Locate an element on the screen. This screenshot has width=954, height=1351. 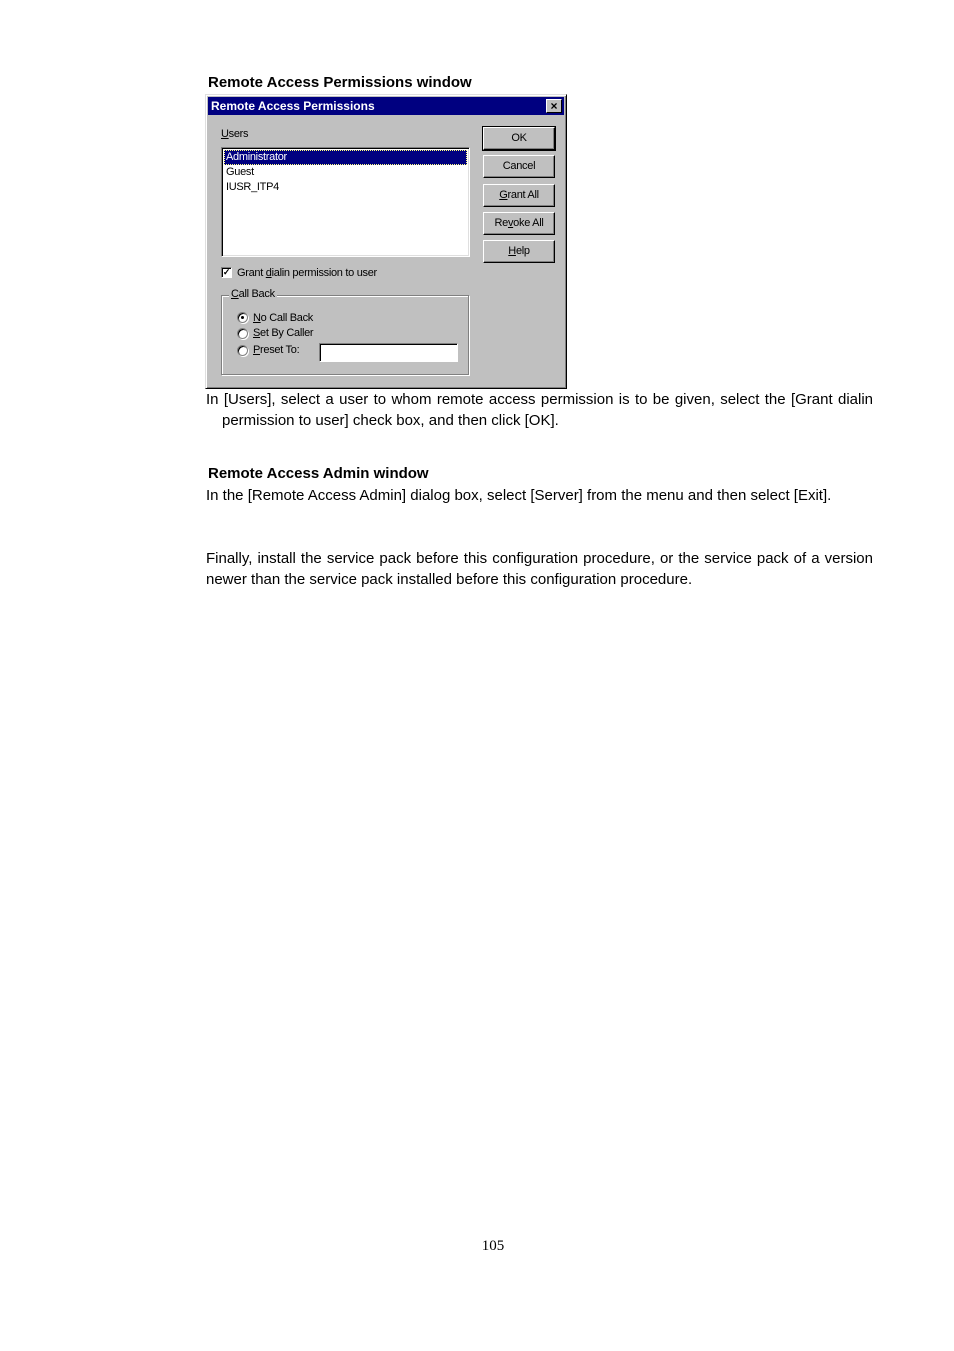
grant-all-button: Grant All is located at coordinates (519, 195).